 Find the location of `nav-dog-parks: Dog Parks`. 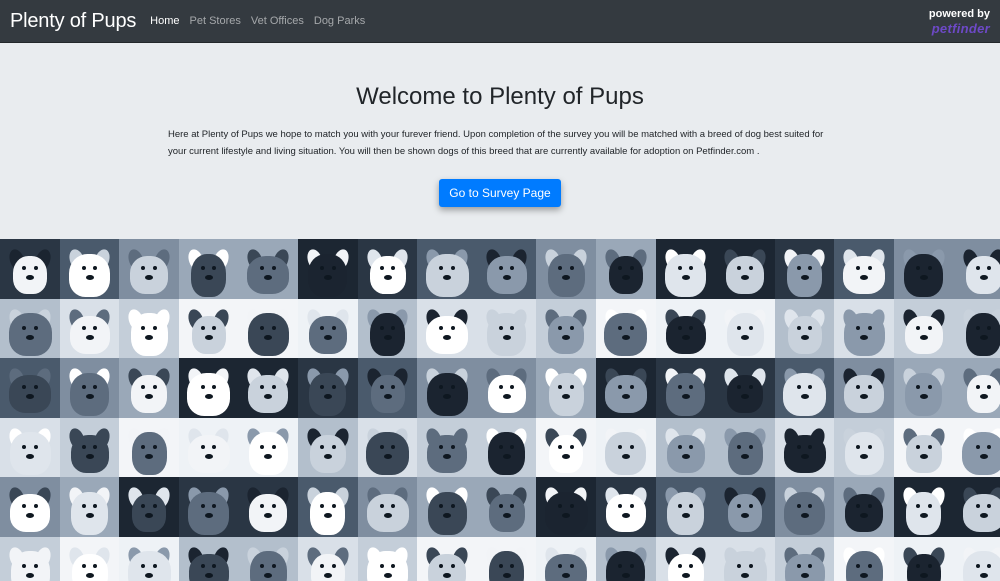

nav-dog-parks: Dog Parks is located at coordinates (339, 21).